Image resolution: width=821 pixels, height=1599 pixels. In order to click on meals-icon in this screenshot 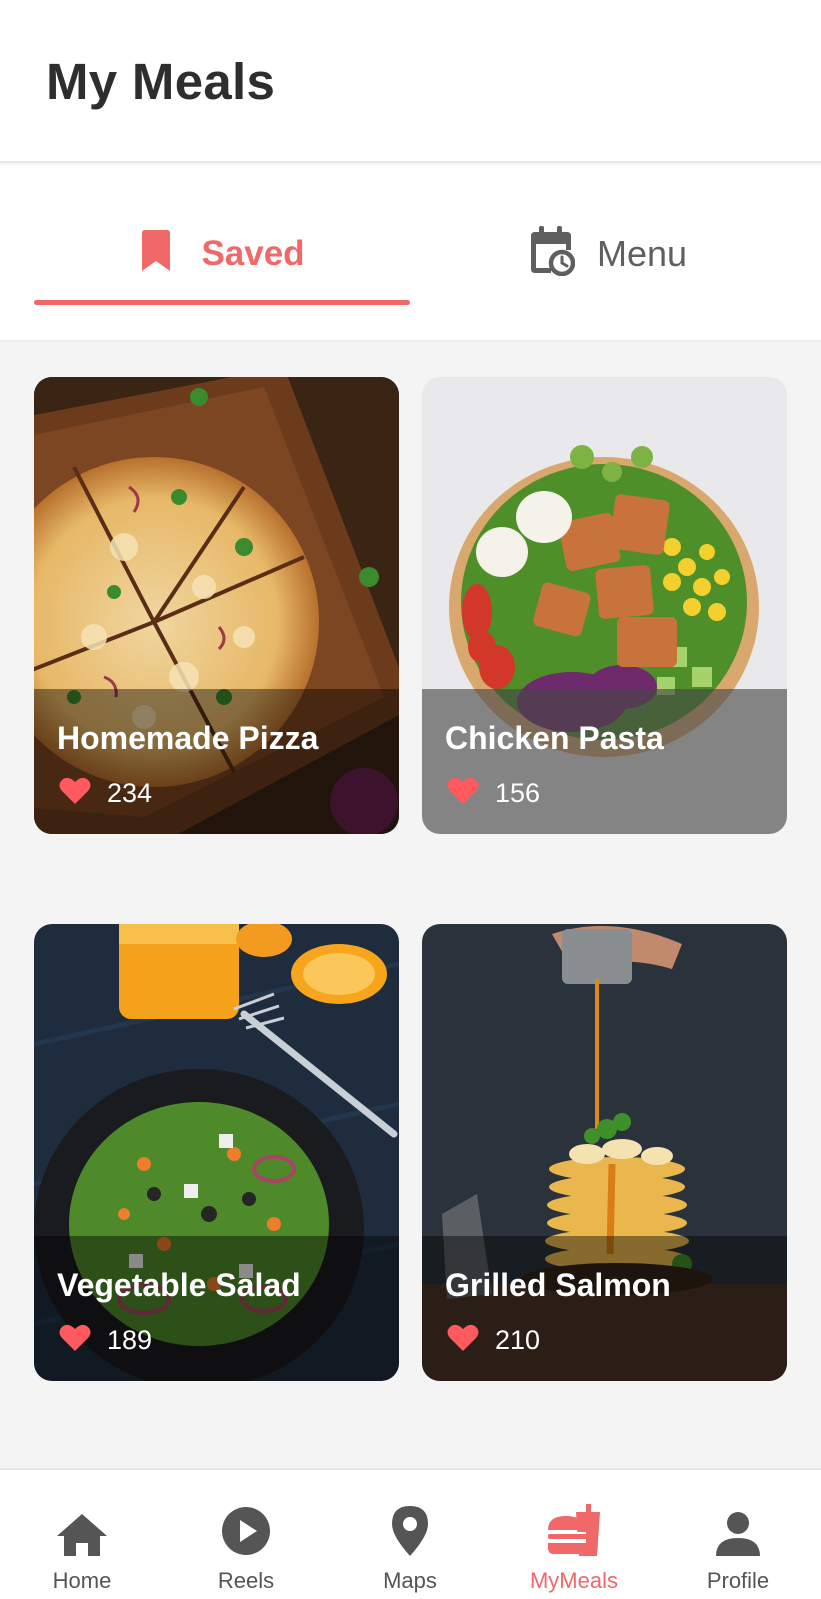, I will do `click(574, 1530)`.